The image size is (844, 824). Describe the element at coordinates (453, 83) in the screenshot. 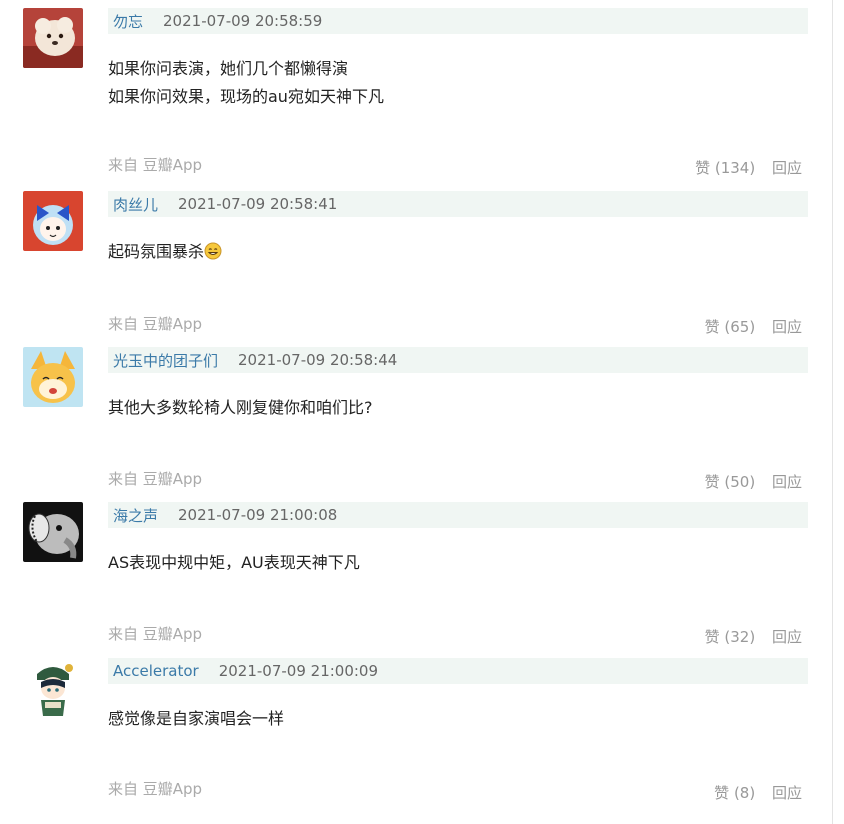

I see `comment-text: 如果你问表演，她们几个都懒得演 如果你问效果，现场的au宛如天神下凡` at that location.